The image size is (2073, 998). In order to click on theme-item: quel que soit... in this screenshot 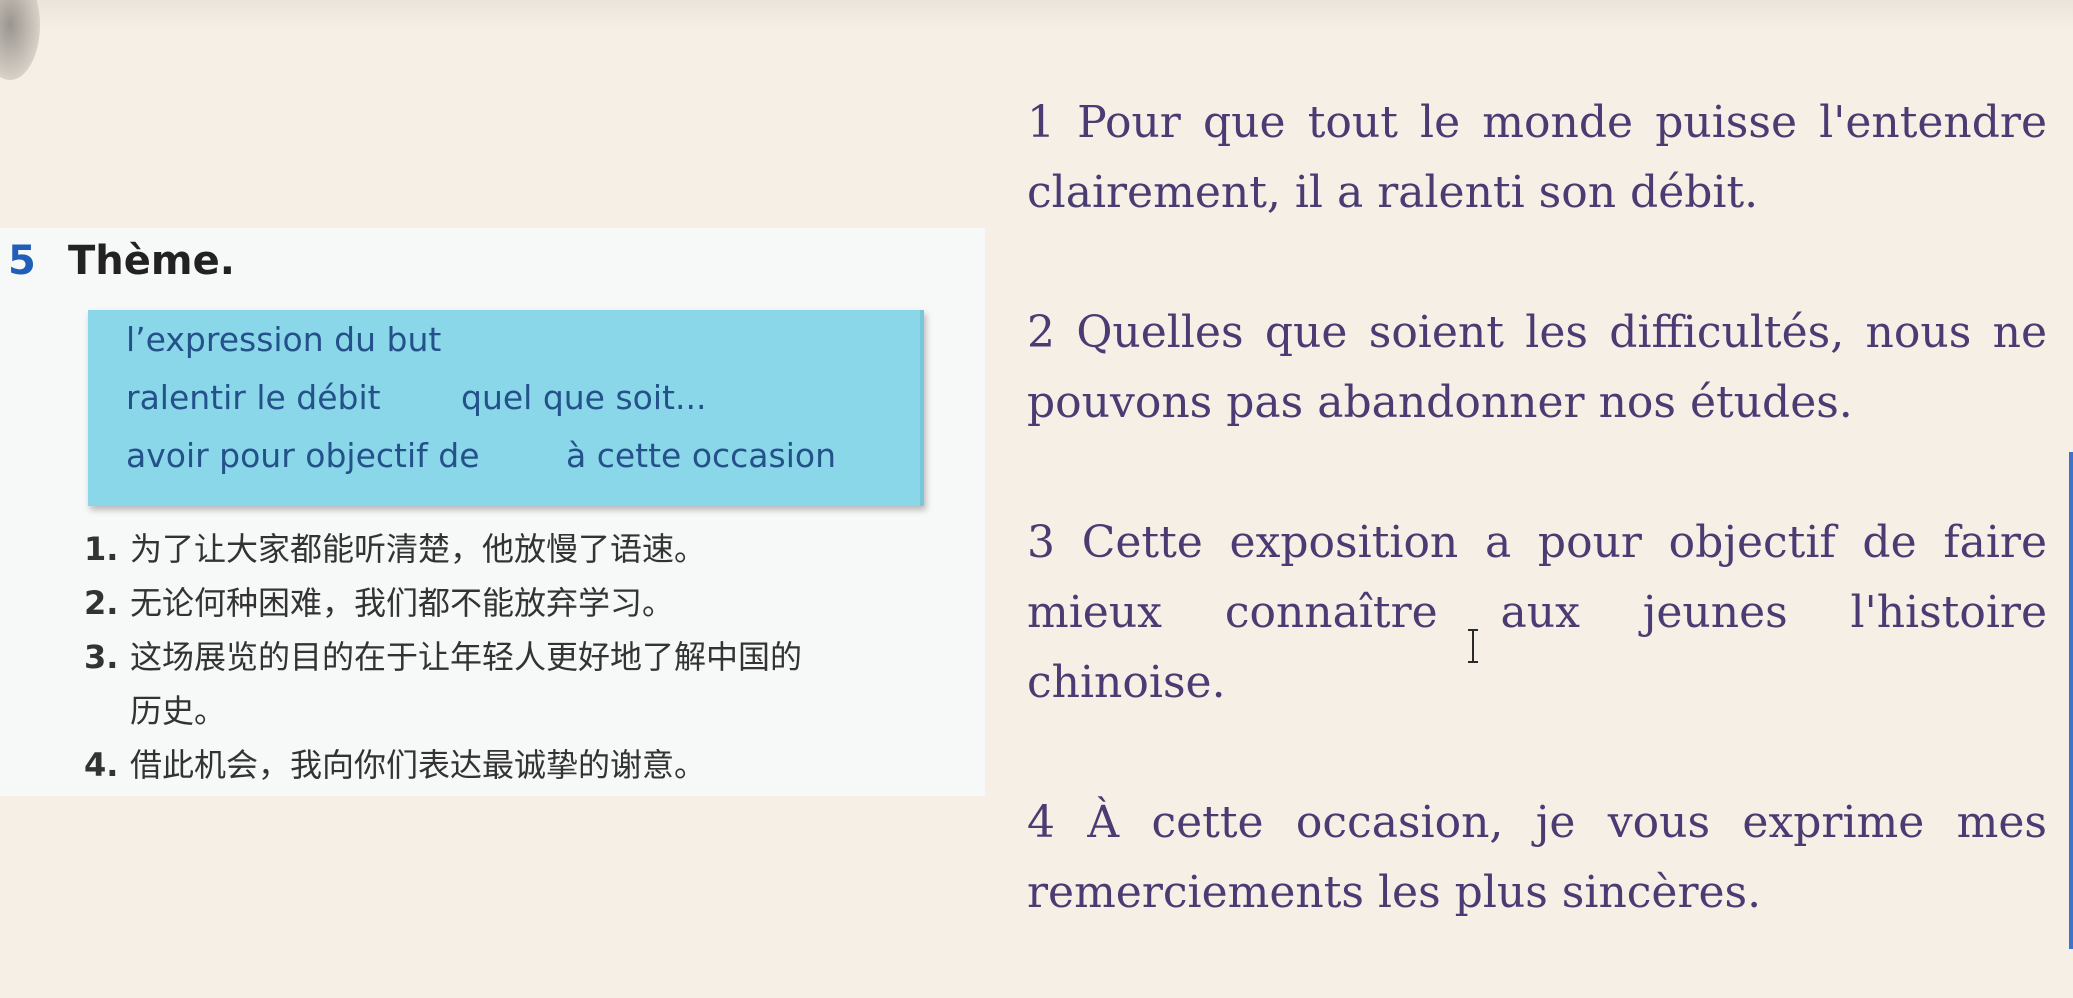, I will do `click(584, 397)`.